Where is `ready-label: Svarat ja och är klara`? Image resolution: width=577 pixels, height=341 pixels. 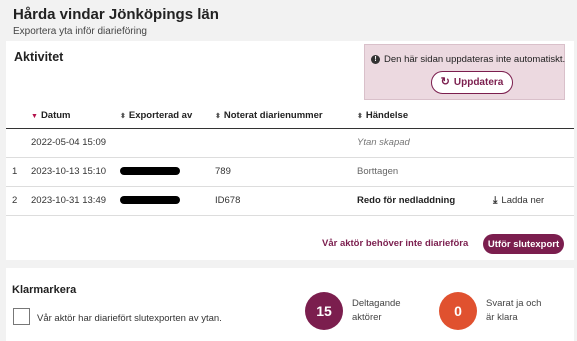
ready-label: Svarat ja och är klara is located at coordinates (514, 310).